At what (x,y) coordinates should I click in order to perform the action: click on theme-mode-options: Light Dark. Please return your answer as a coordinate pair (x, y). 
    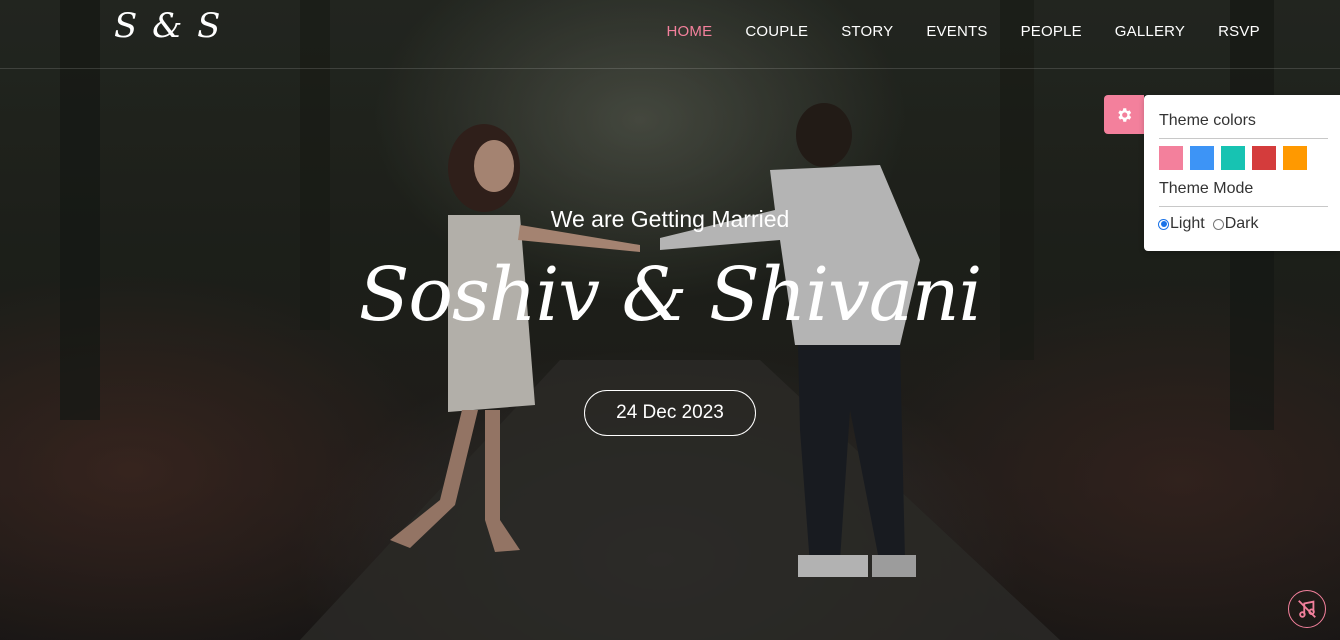
    Looking at the image, I should click on (1212, 224).